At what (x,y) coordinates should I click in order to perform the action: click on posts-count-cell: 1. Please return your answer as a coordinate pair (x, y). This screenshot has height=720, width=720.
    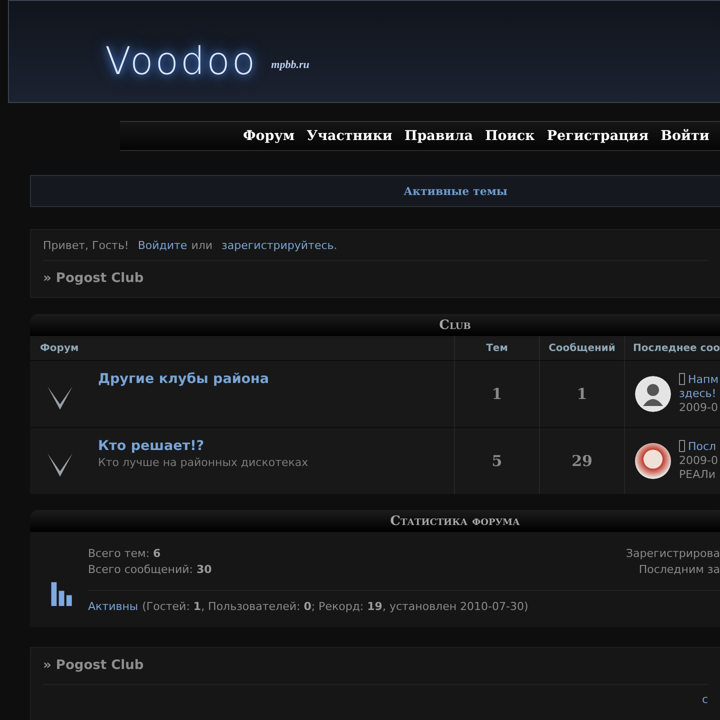
    Looking at the image, I should click on (582, 393).